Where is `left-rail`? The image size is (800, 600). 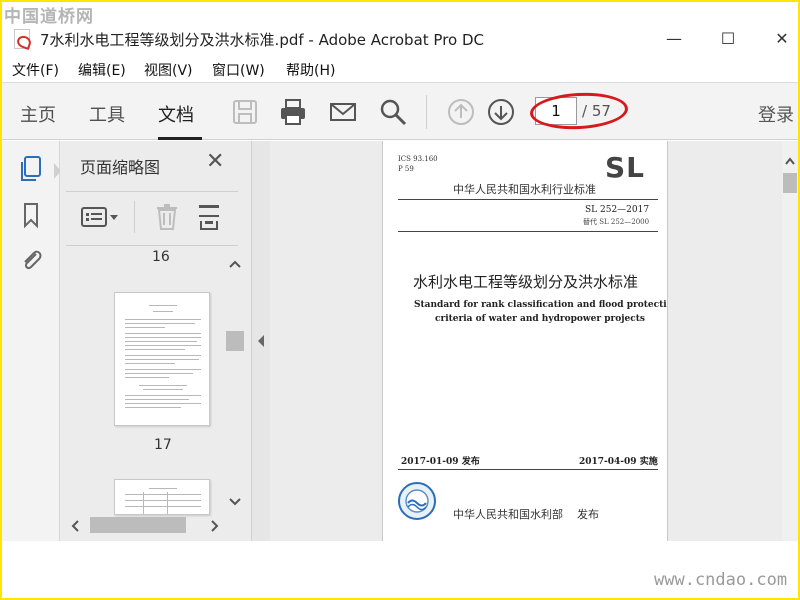
left-rail is located at coordinates (31, 341).